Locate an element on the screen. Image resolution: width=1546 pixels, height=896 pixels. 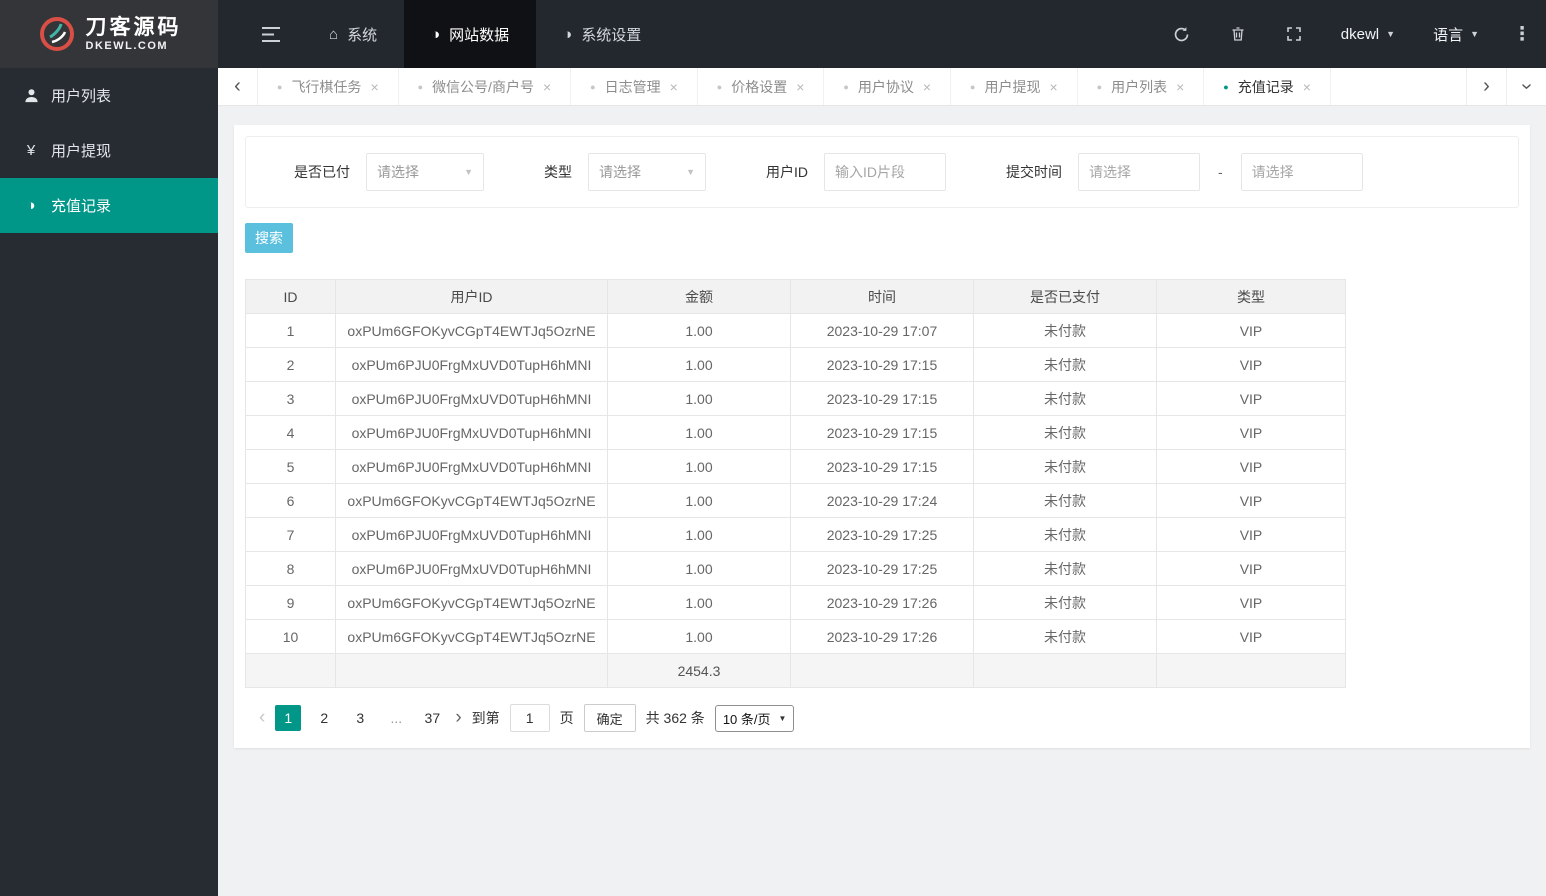
table-cell: 6 is located at coordinates (290, 500).